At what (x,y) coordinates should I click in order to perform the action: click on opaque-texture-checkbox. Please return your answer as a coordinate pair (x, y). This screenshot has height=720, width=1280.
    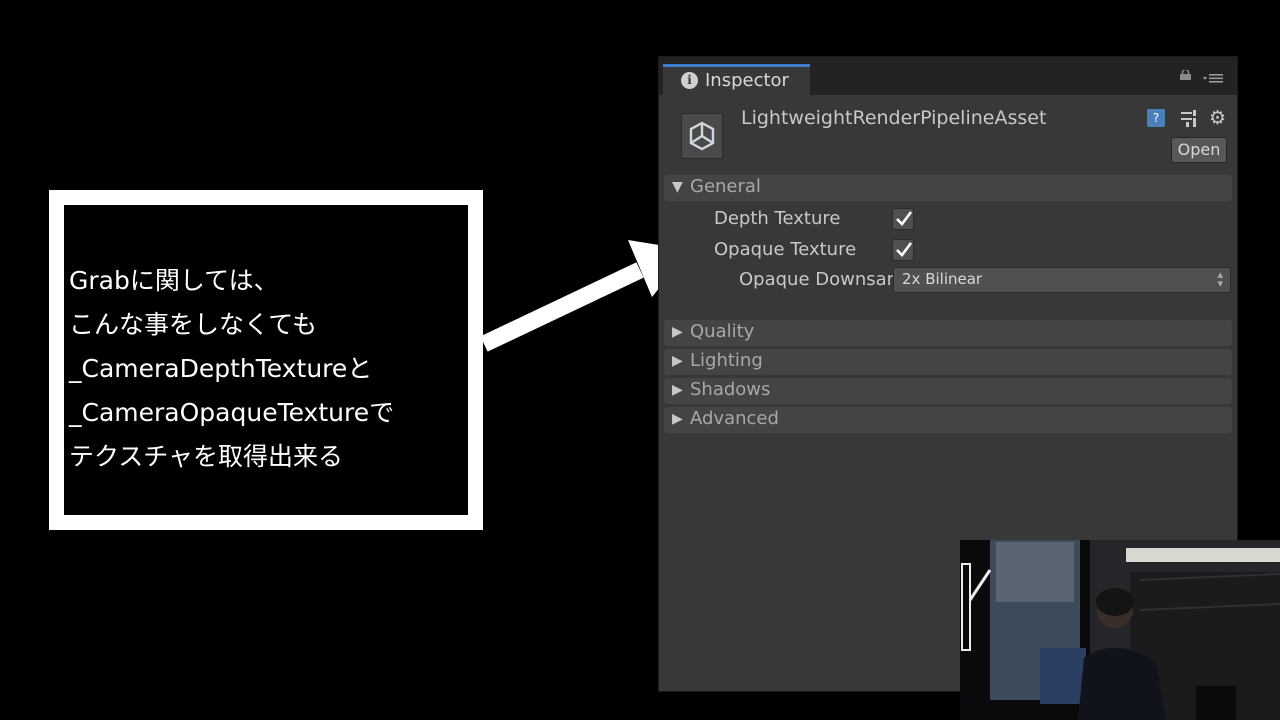
    Looking at the image, I should click on (903, 250).